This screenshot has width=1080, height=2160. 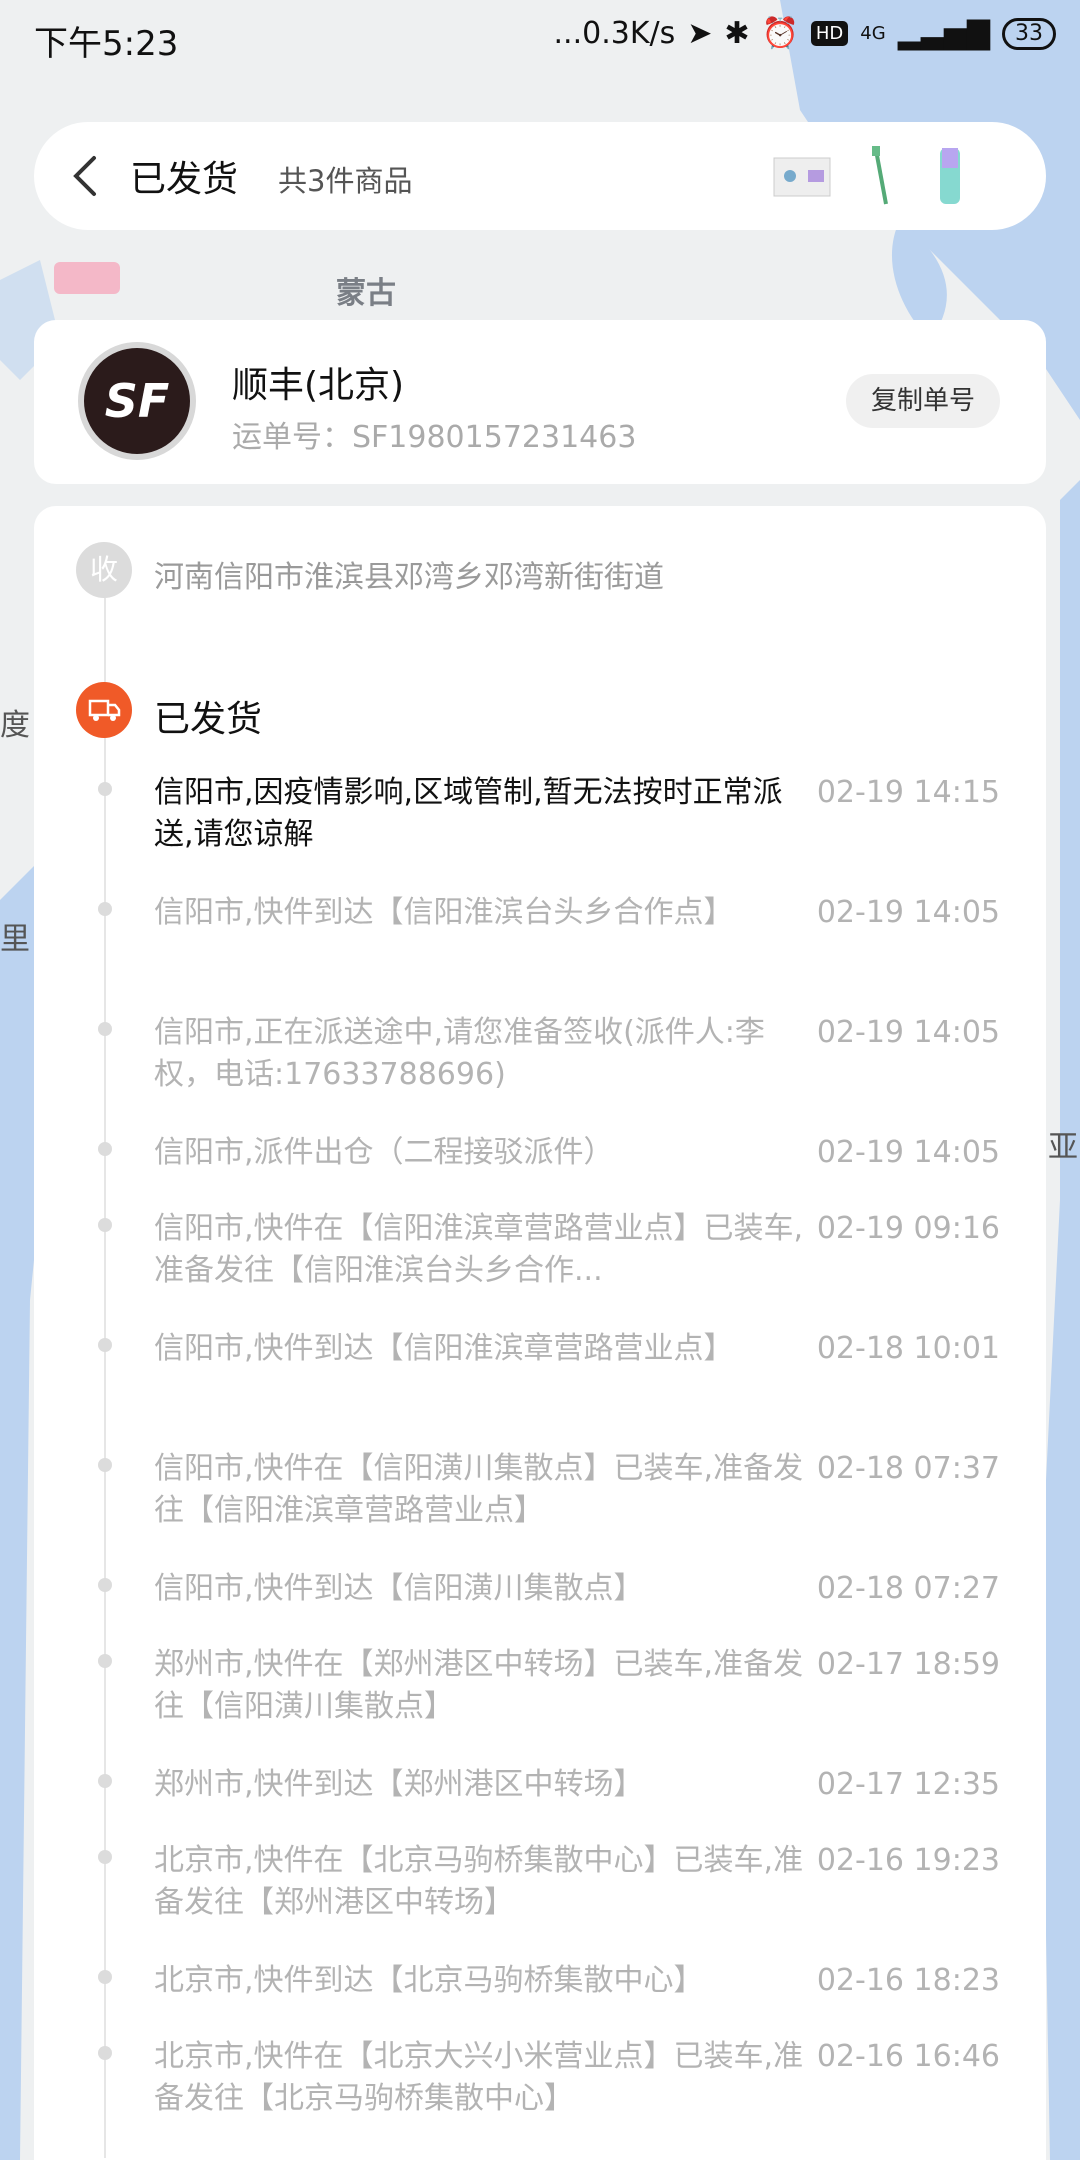 I want to click on status-bar: 下午5:23 ...0.3K/s ➤ ✱ ⏰ HD 4G ▂▃▅▇ 33, so click(x=540, y=38).